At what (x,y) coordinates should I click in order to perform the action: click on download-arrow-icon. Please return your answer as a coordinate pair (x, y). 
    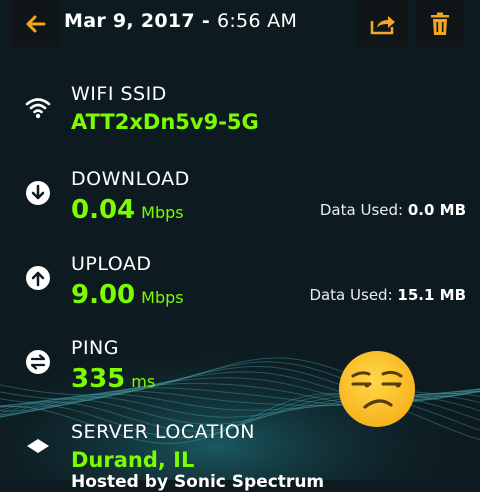
    Looking at the image, I should click on (38, 193).